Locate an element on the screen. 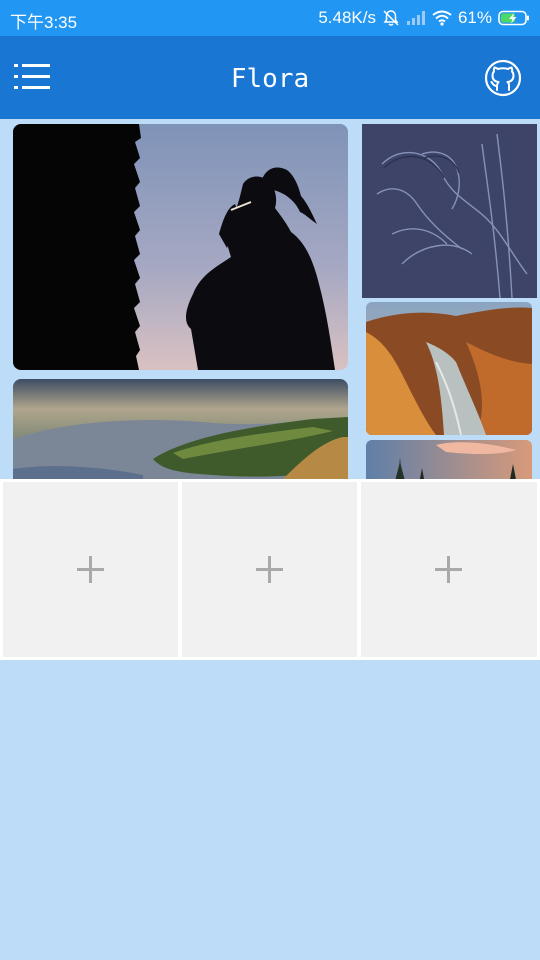  battery-percent: 61% is located at coordinates (474, 17).